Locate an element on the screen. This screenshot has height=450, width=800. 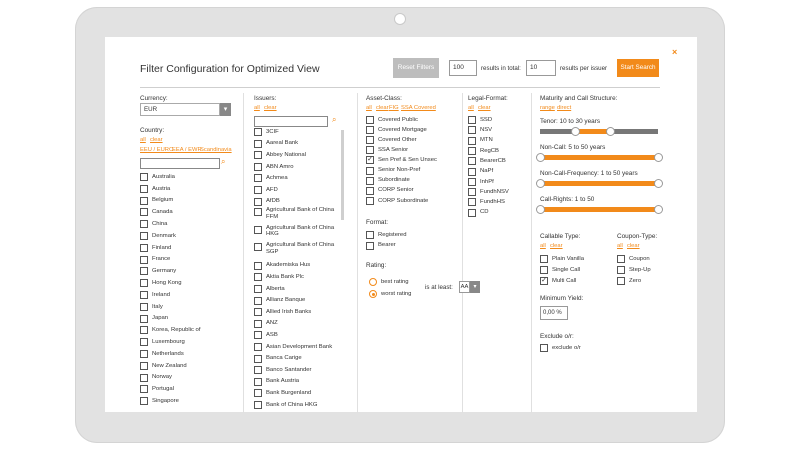
issuer-item: Aareal Bank is located at coordinates (276, 144).